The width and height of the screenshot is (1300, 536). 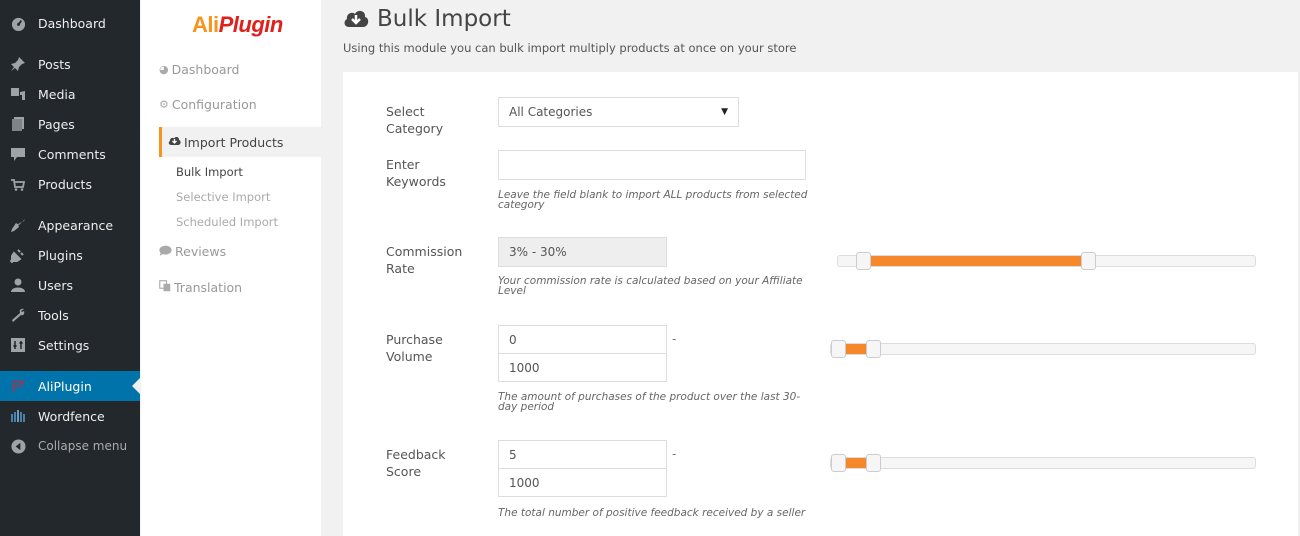 I want to click on plugin-nav-dashboard: ◕ Dashboard, so click(x=199, y=69).